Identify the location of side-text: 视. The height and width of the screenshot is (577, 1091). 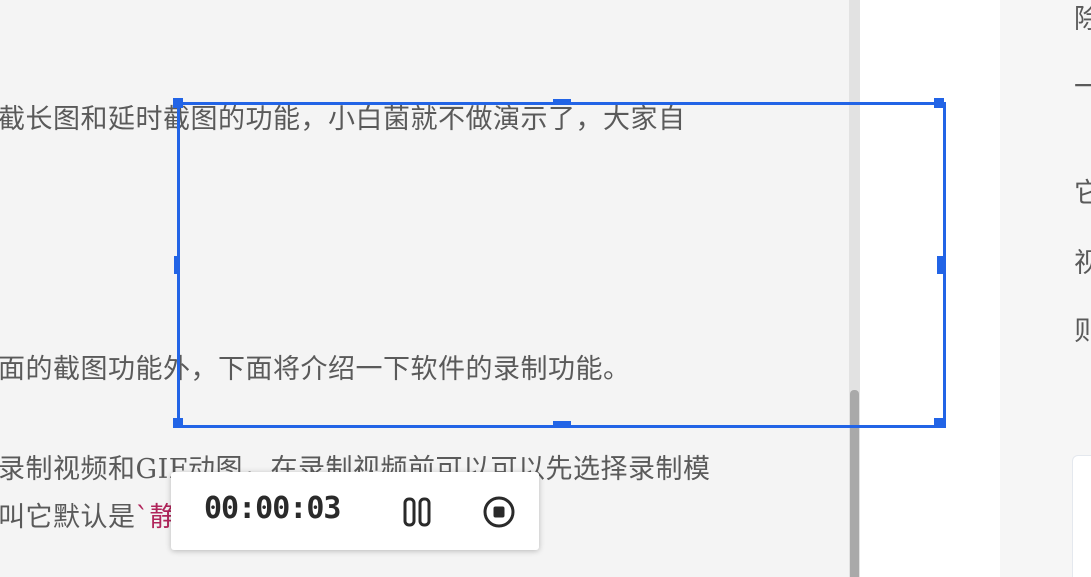
(1082, 263).